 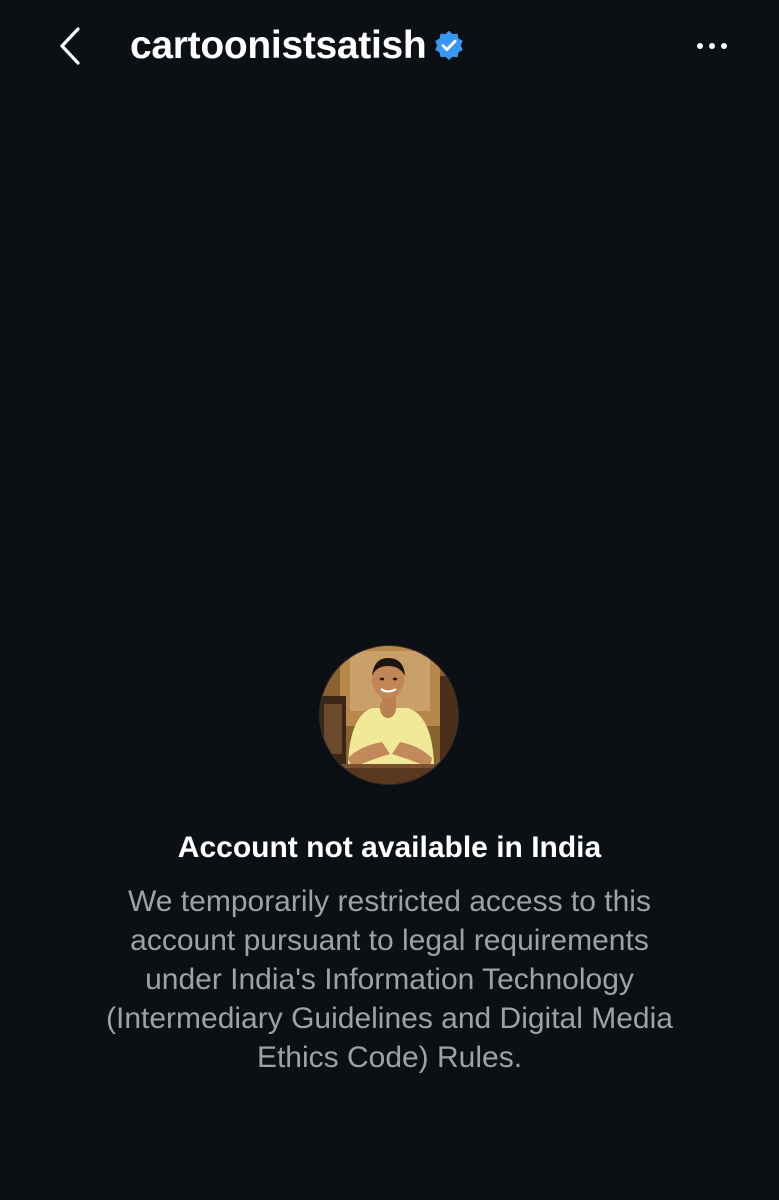 I want to click on notice-title: Account not available in India, so click(x=389, y=847).